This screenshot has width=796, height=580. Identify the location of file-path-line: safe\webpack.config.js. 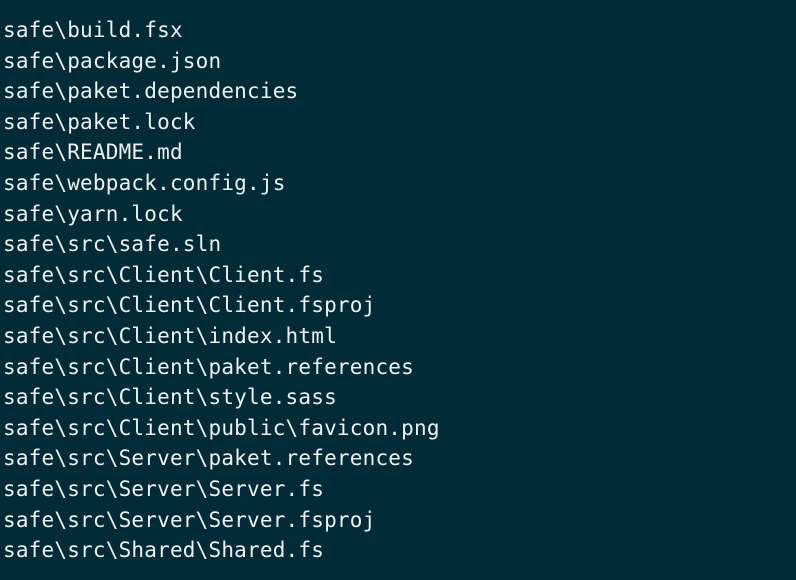
(144, 182).